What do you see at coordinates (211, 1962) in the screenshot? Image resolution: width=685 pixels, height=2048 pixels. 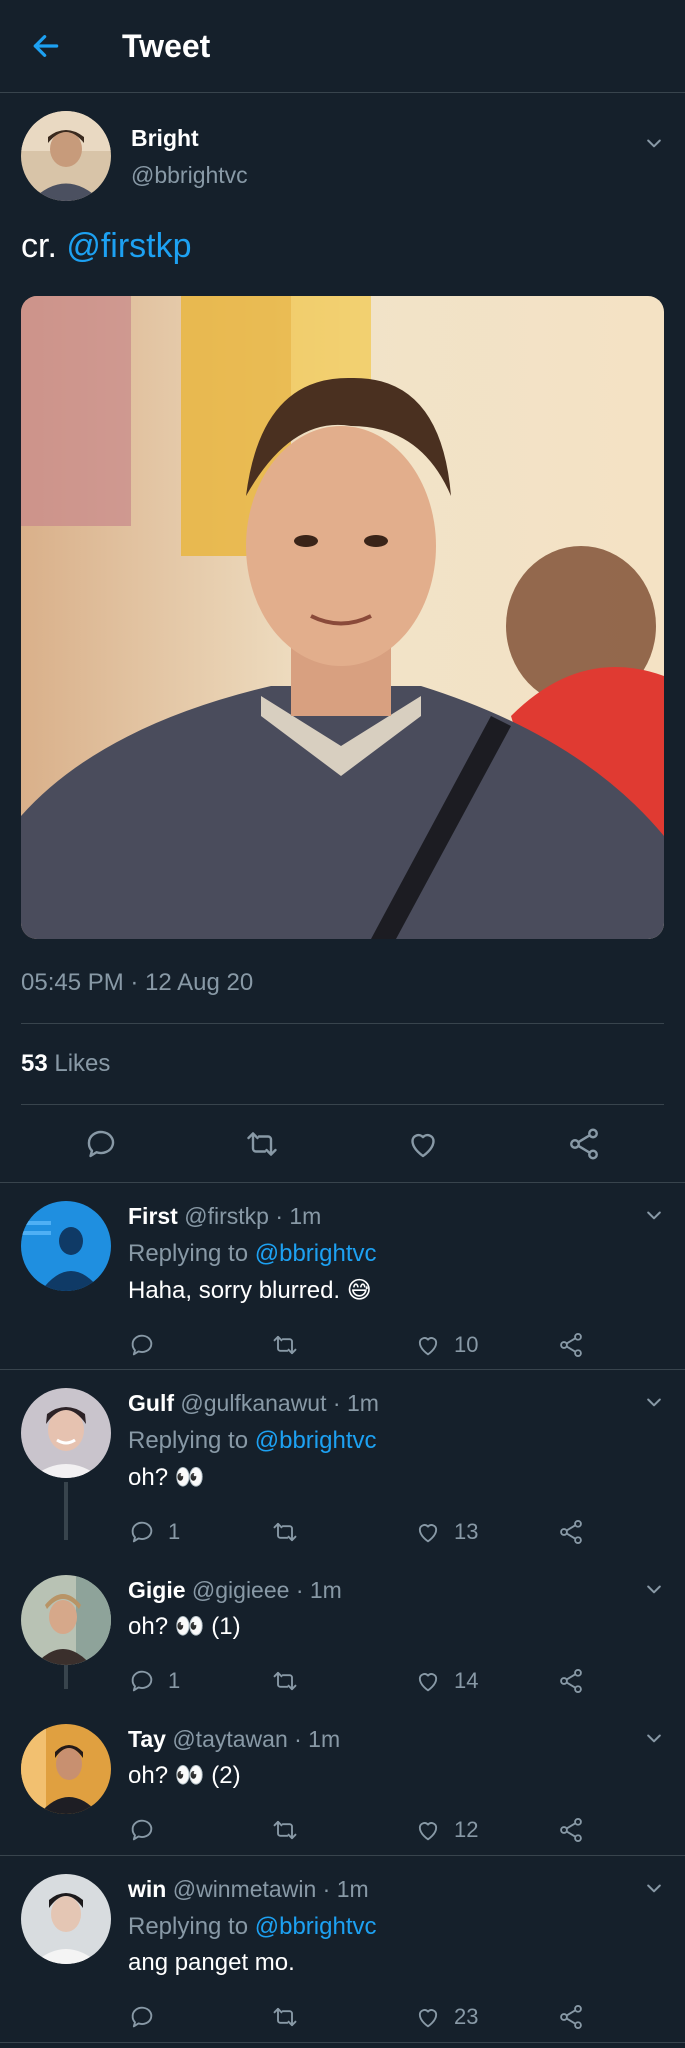 I see `reply-text: ang panget mo.` at bounding box center [211, 1962].